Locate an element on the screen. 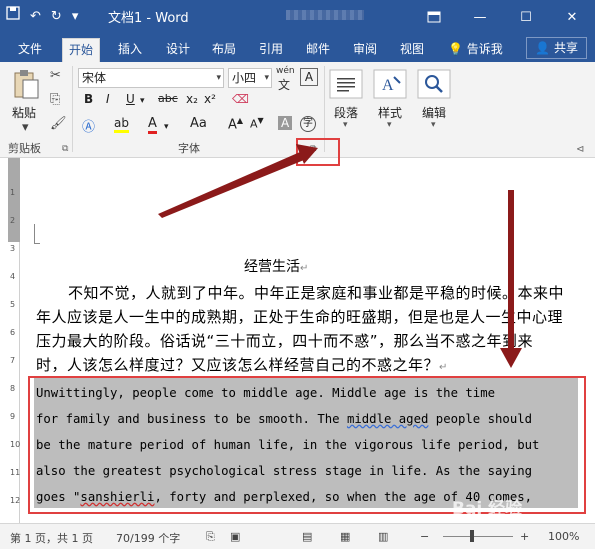 This screenshot has width=595, height=549. zoom-slider is located at coordinates (478, 536).